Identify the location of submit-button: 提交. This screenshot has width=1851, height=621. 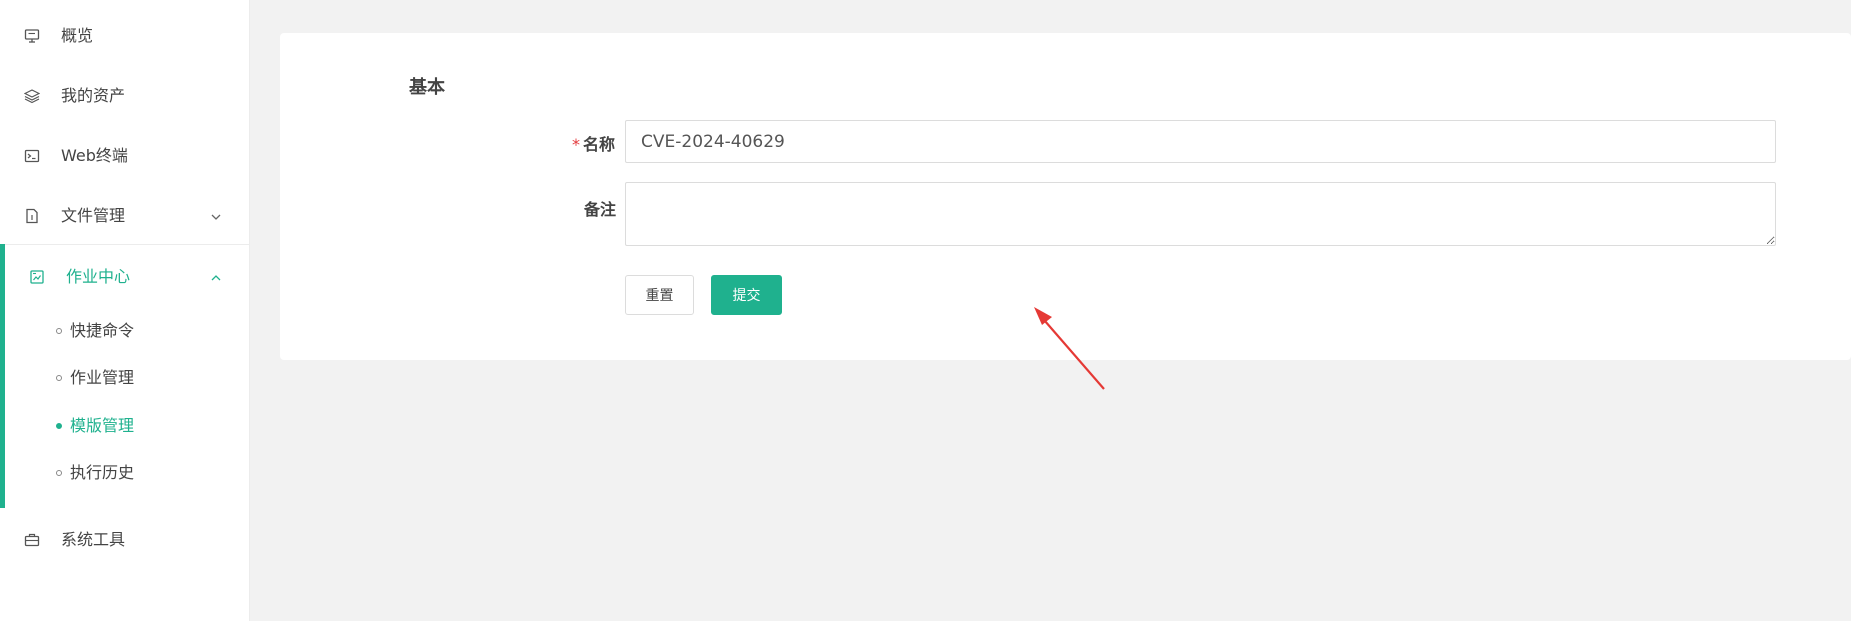
(746, 295).